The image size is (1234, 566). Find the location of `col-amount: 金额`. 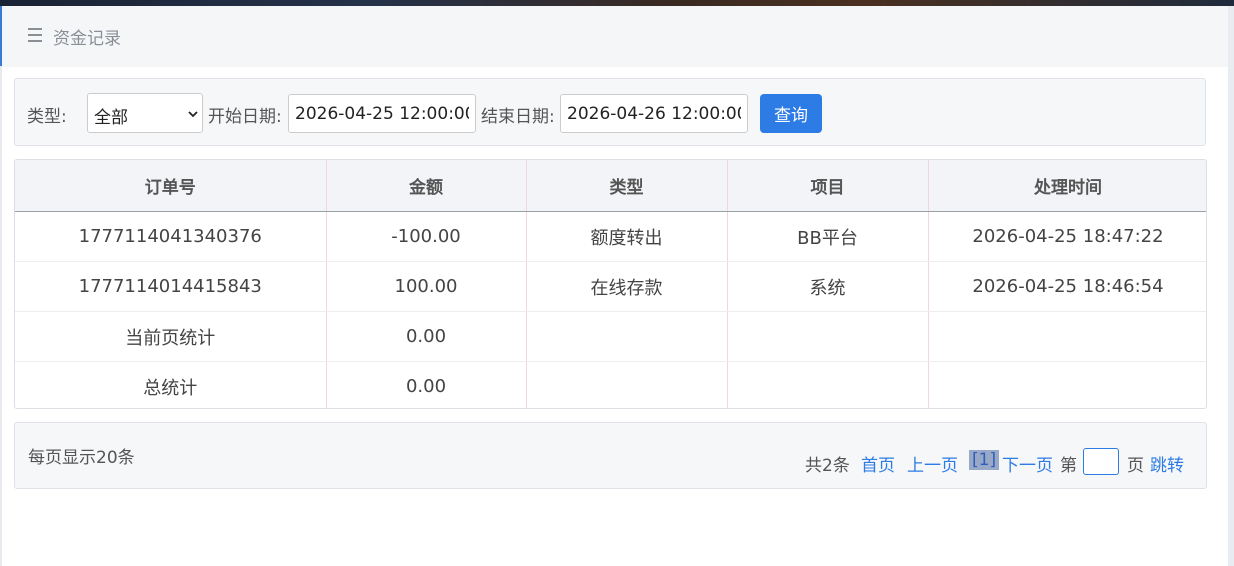

col-amount: 金额 is located at coordinates (426, 186).